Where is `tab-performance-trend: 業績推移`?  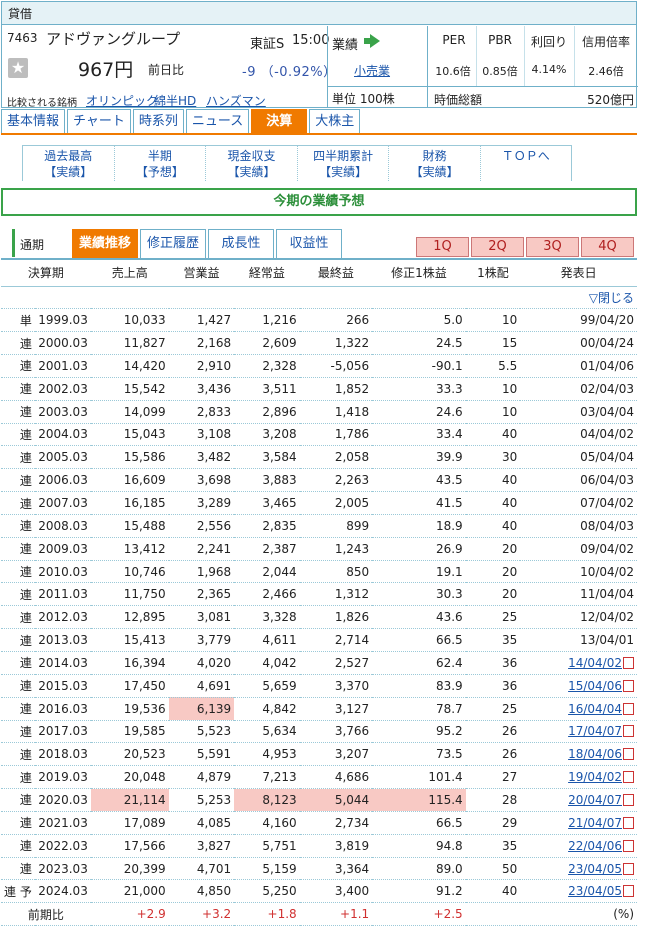
tab-performance-trend: 業績推移 is located at coordinates (105, 244).